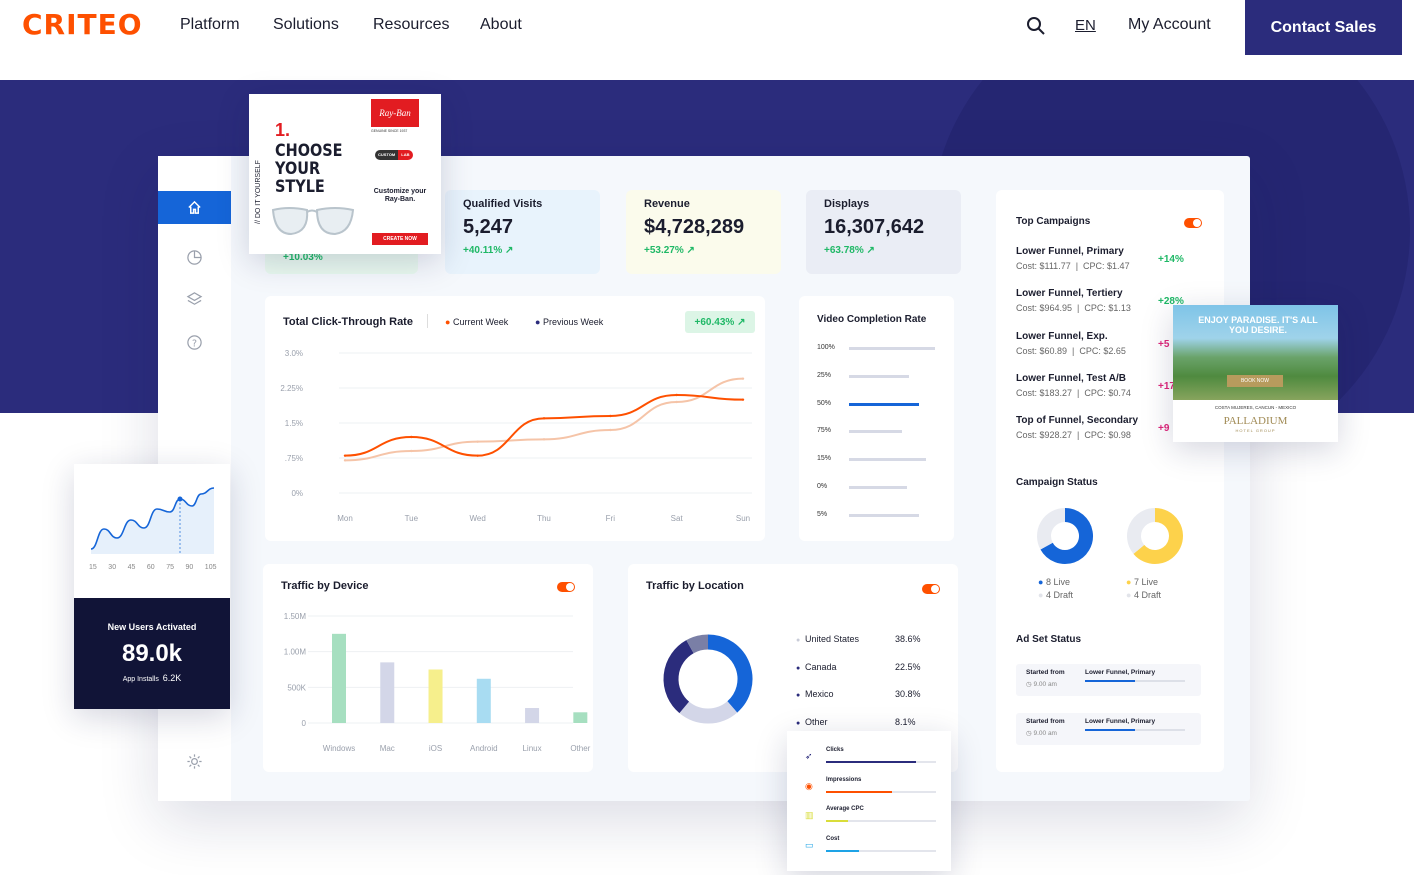 This screenshot has width=1414, height=875. I want to click on y-tick-label: 0%, so click(297, 493).